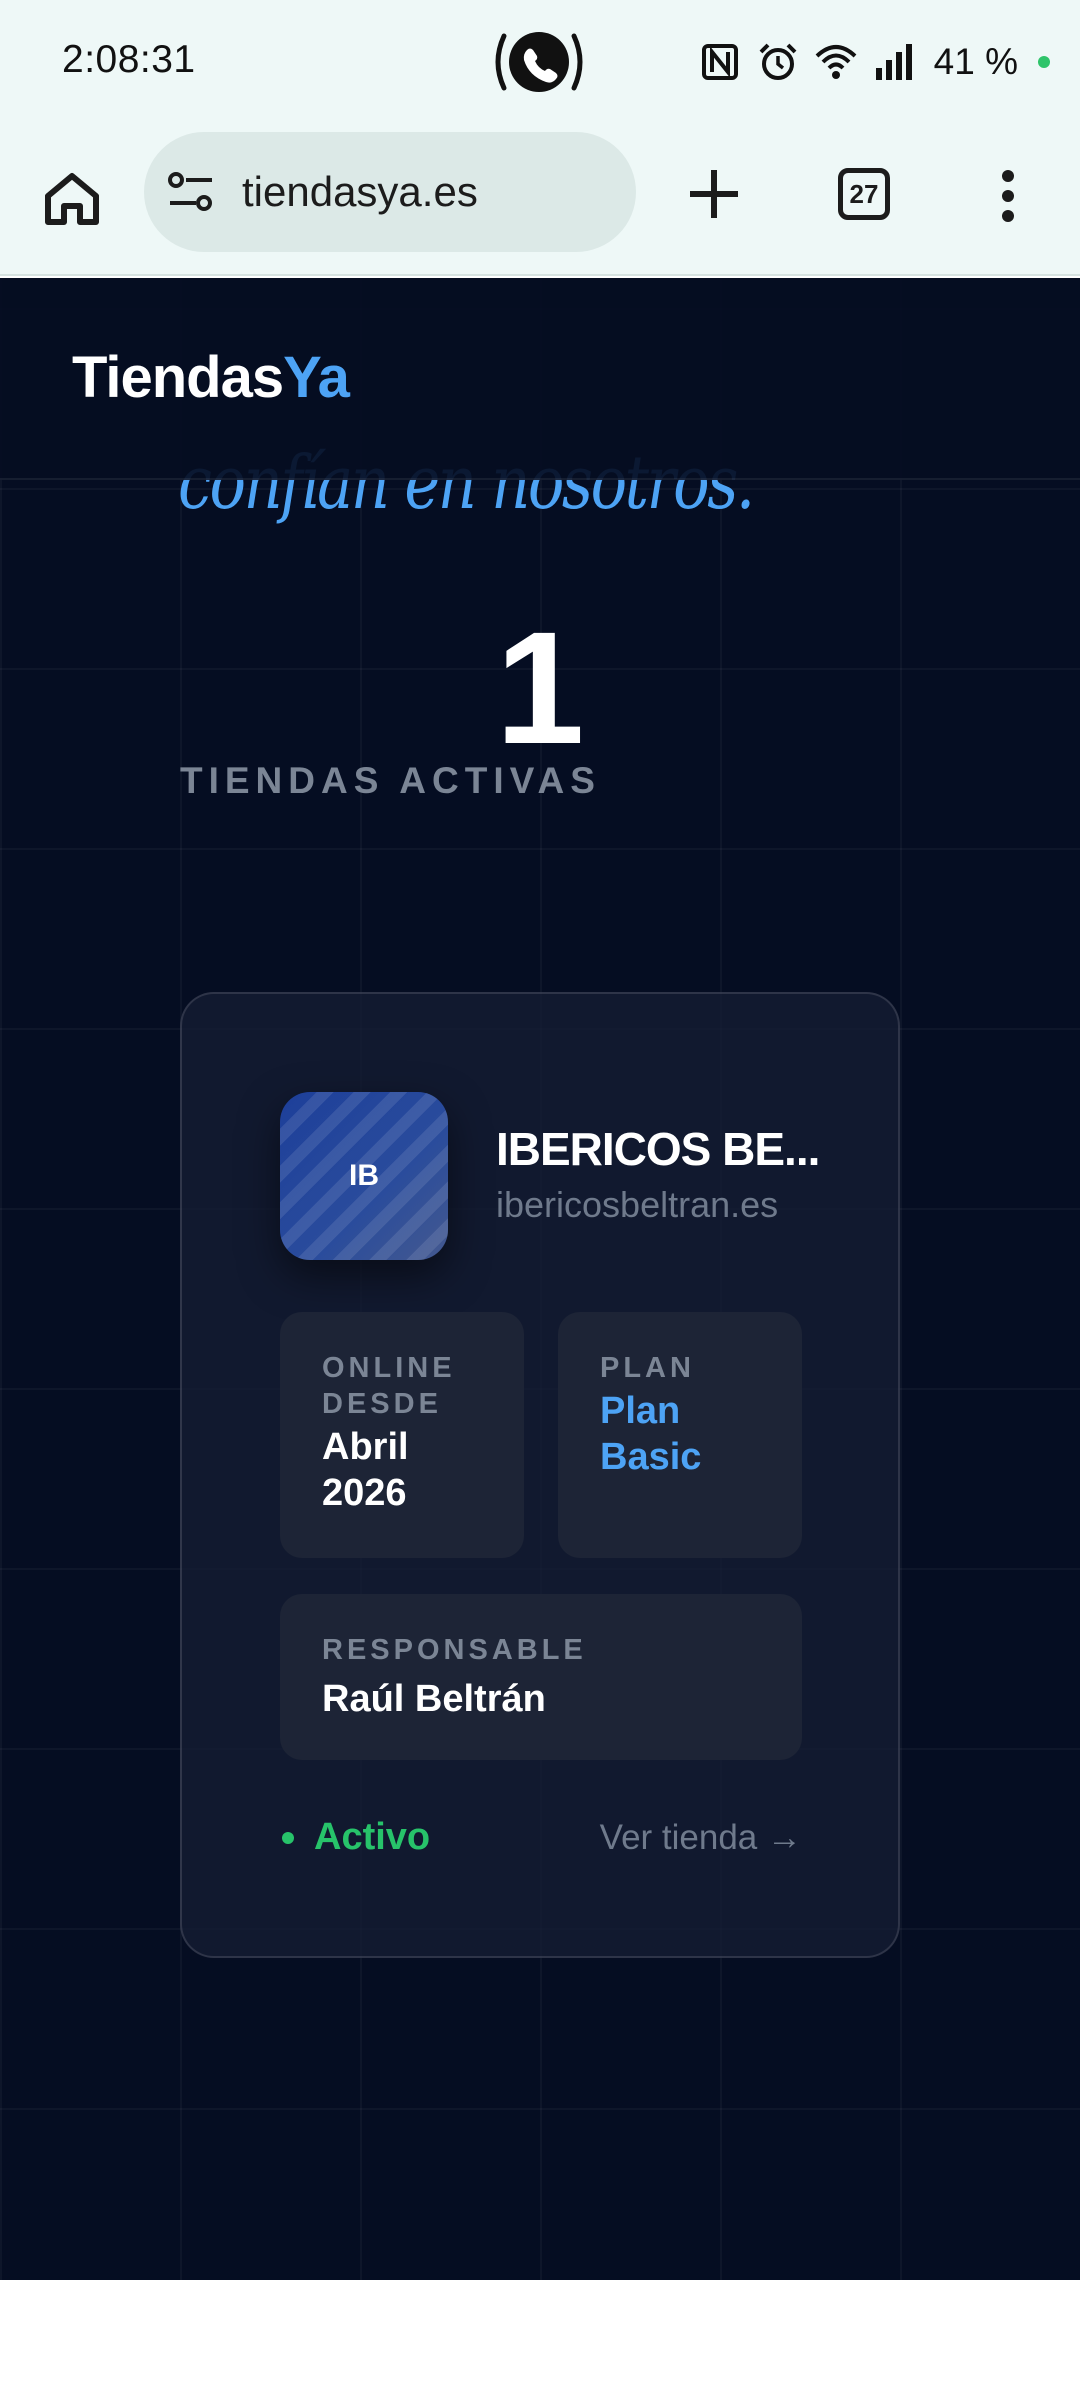 The width and height of the screenshot is (1080, 2400). What do you see at coordinates (647, 1368) in the screenshot?
I see `plan-label: PLAN` at bounding box center [647, 1368].